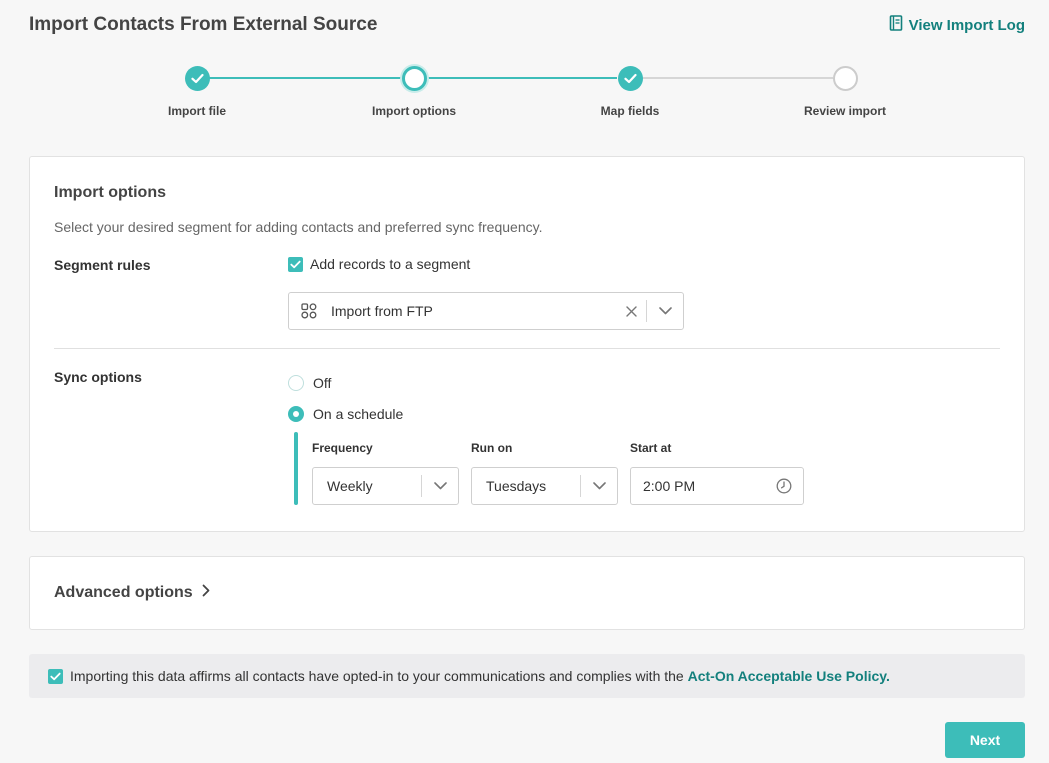 This screenshot has height=763, width=1049. I want to click on view-import-log-link: View Import Log, so click(957, 25).